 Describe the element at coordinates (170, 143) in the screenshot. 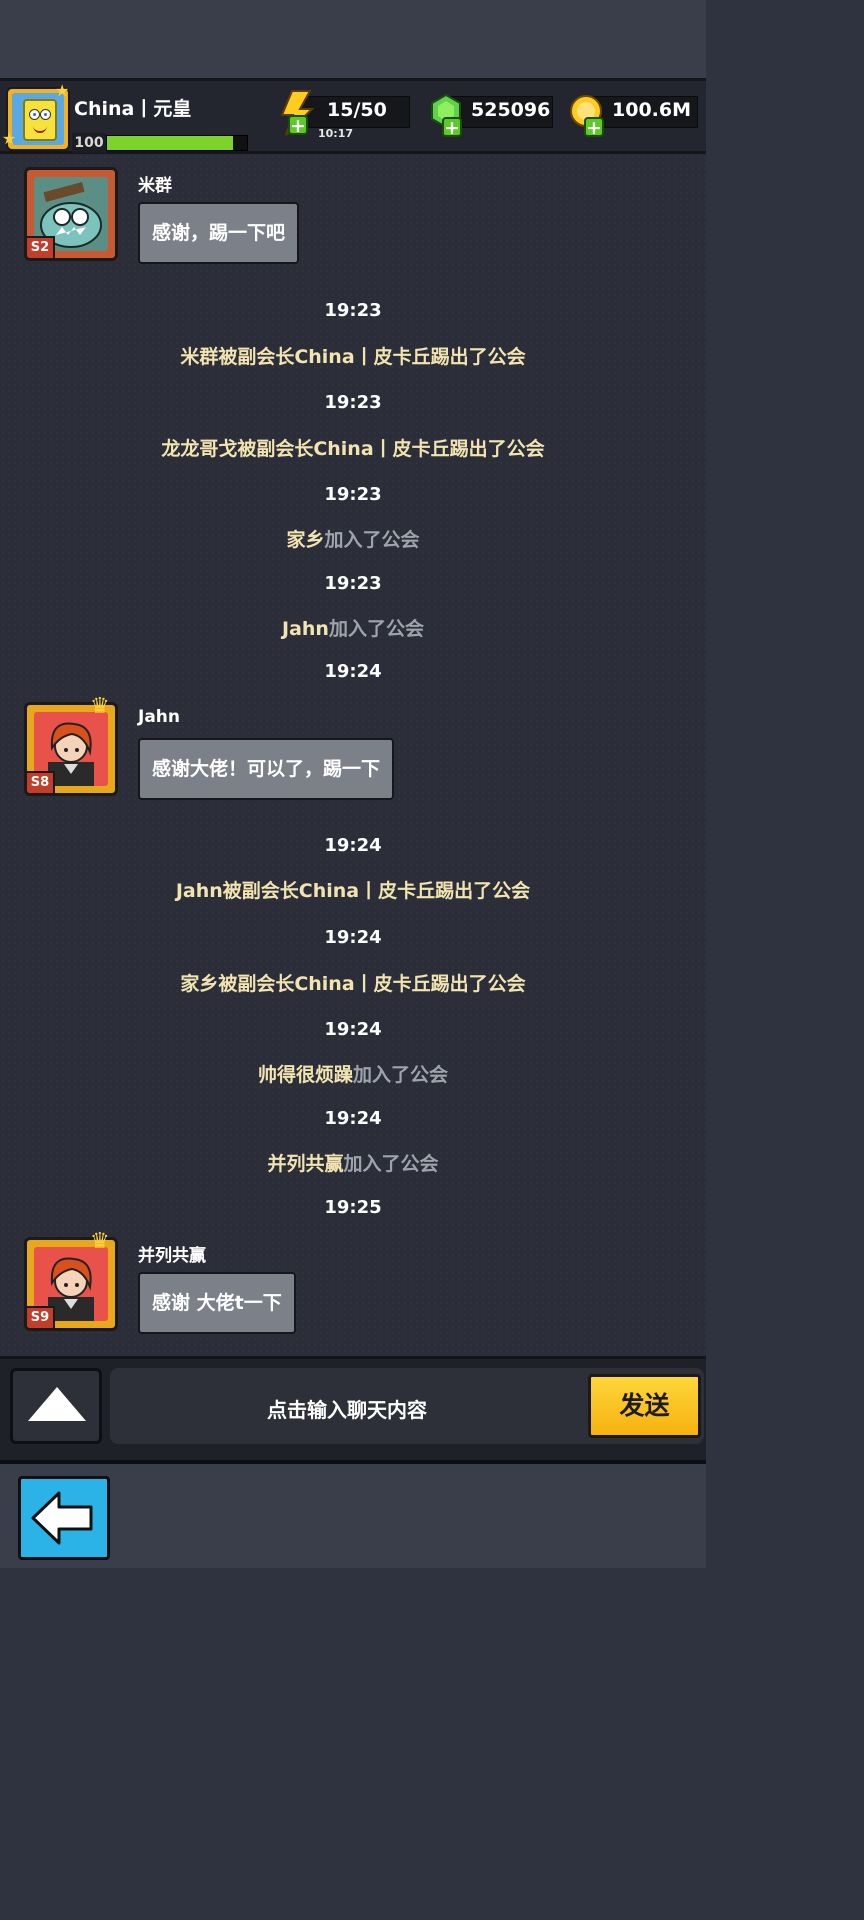

I see `xp-bar-fill` at that location.